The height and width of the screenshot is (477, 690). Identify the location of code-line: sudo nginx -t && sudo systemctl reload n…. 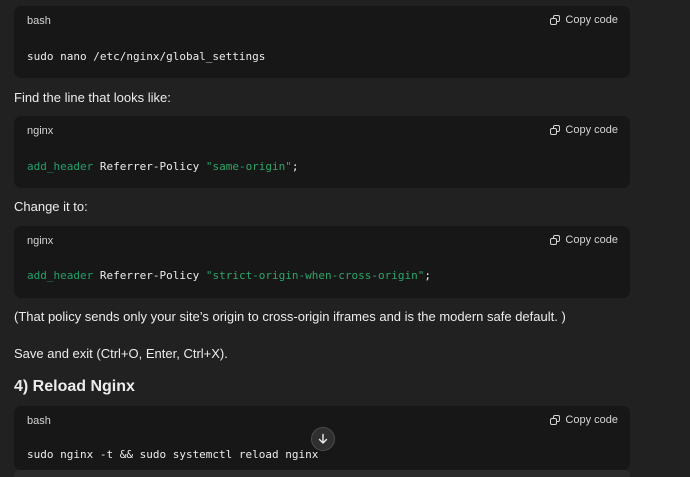
(173, 454).